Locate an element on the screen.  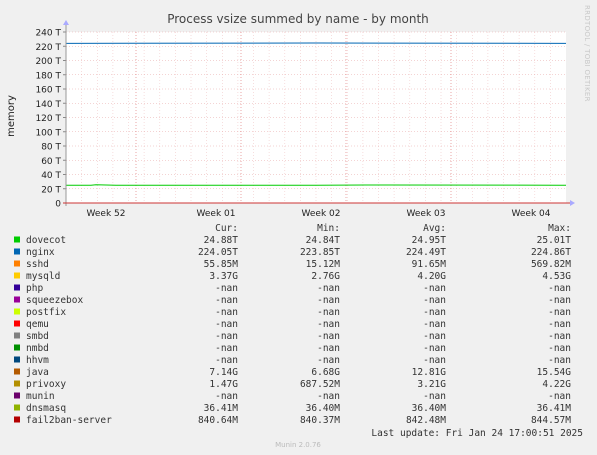
y-axis-label: memory is located at coordinates (11, 116).